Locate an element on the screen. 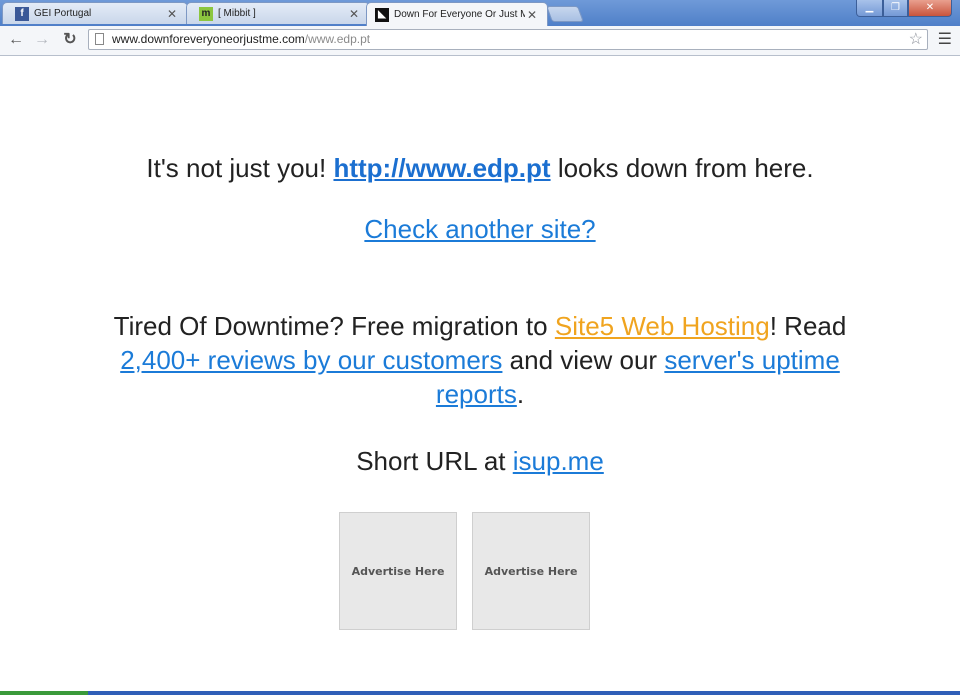 Image resolution: width=960 pixels, height=695 pixels. url-host: www.downforeveryoneorjustme.com is located at coordinates (208, 39).